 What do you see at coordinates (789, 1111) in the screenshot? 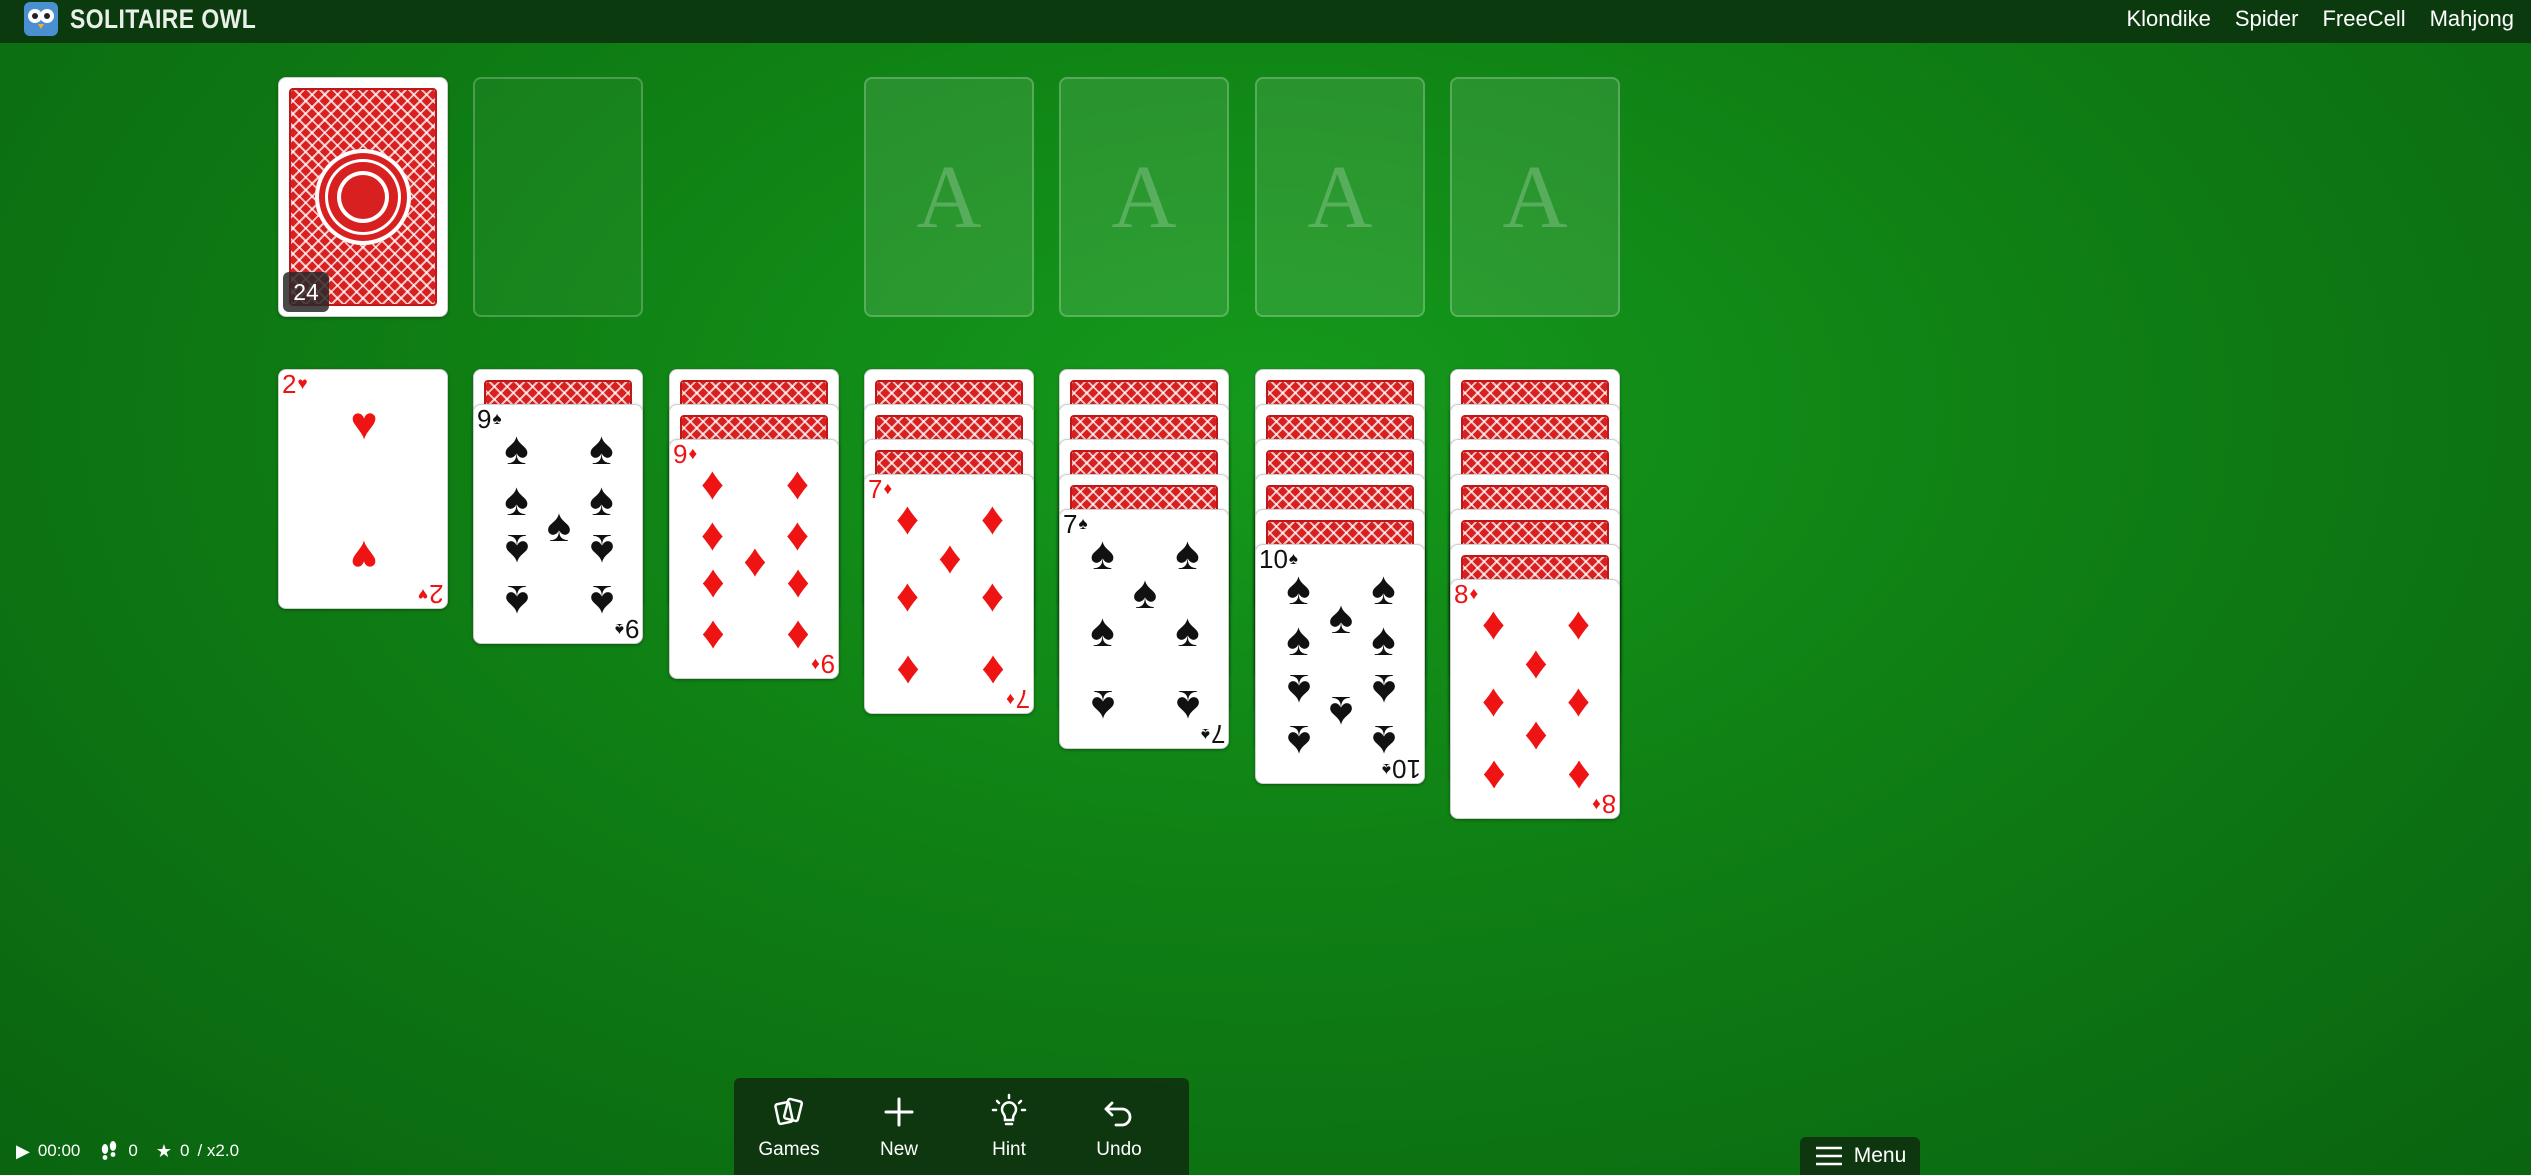
I see `cards-icon` at bounding box center [789, 1111].